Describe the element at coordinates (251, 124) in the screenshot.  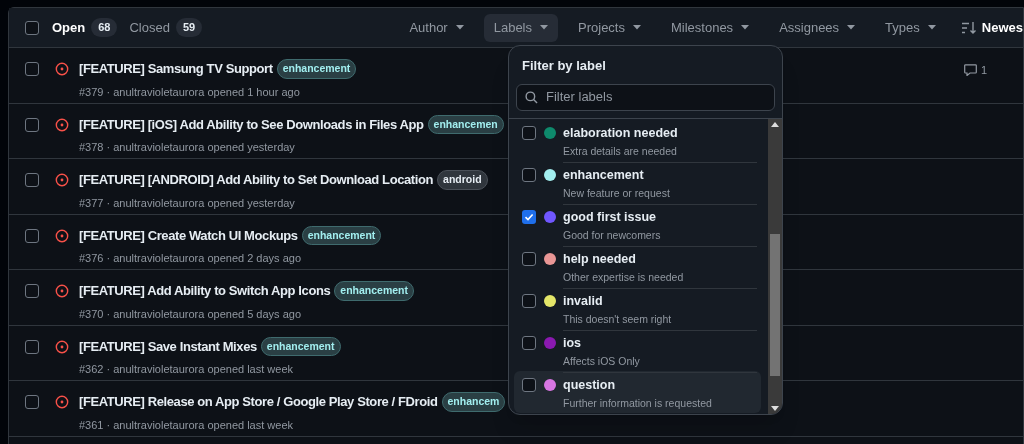
I see `issue-title: [FEATURE] [iOS] Add Ability to See Downloads in Files App` at that location.